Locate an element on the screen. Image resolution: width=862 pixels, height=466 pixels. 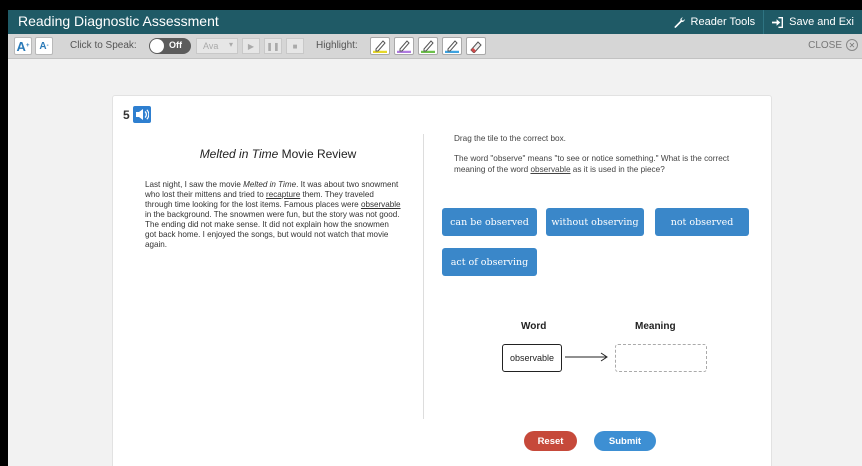
font-decrease-label: A is located at coordinates (43, 46).